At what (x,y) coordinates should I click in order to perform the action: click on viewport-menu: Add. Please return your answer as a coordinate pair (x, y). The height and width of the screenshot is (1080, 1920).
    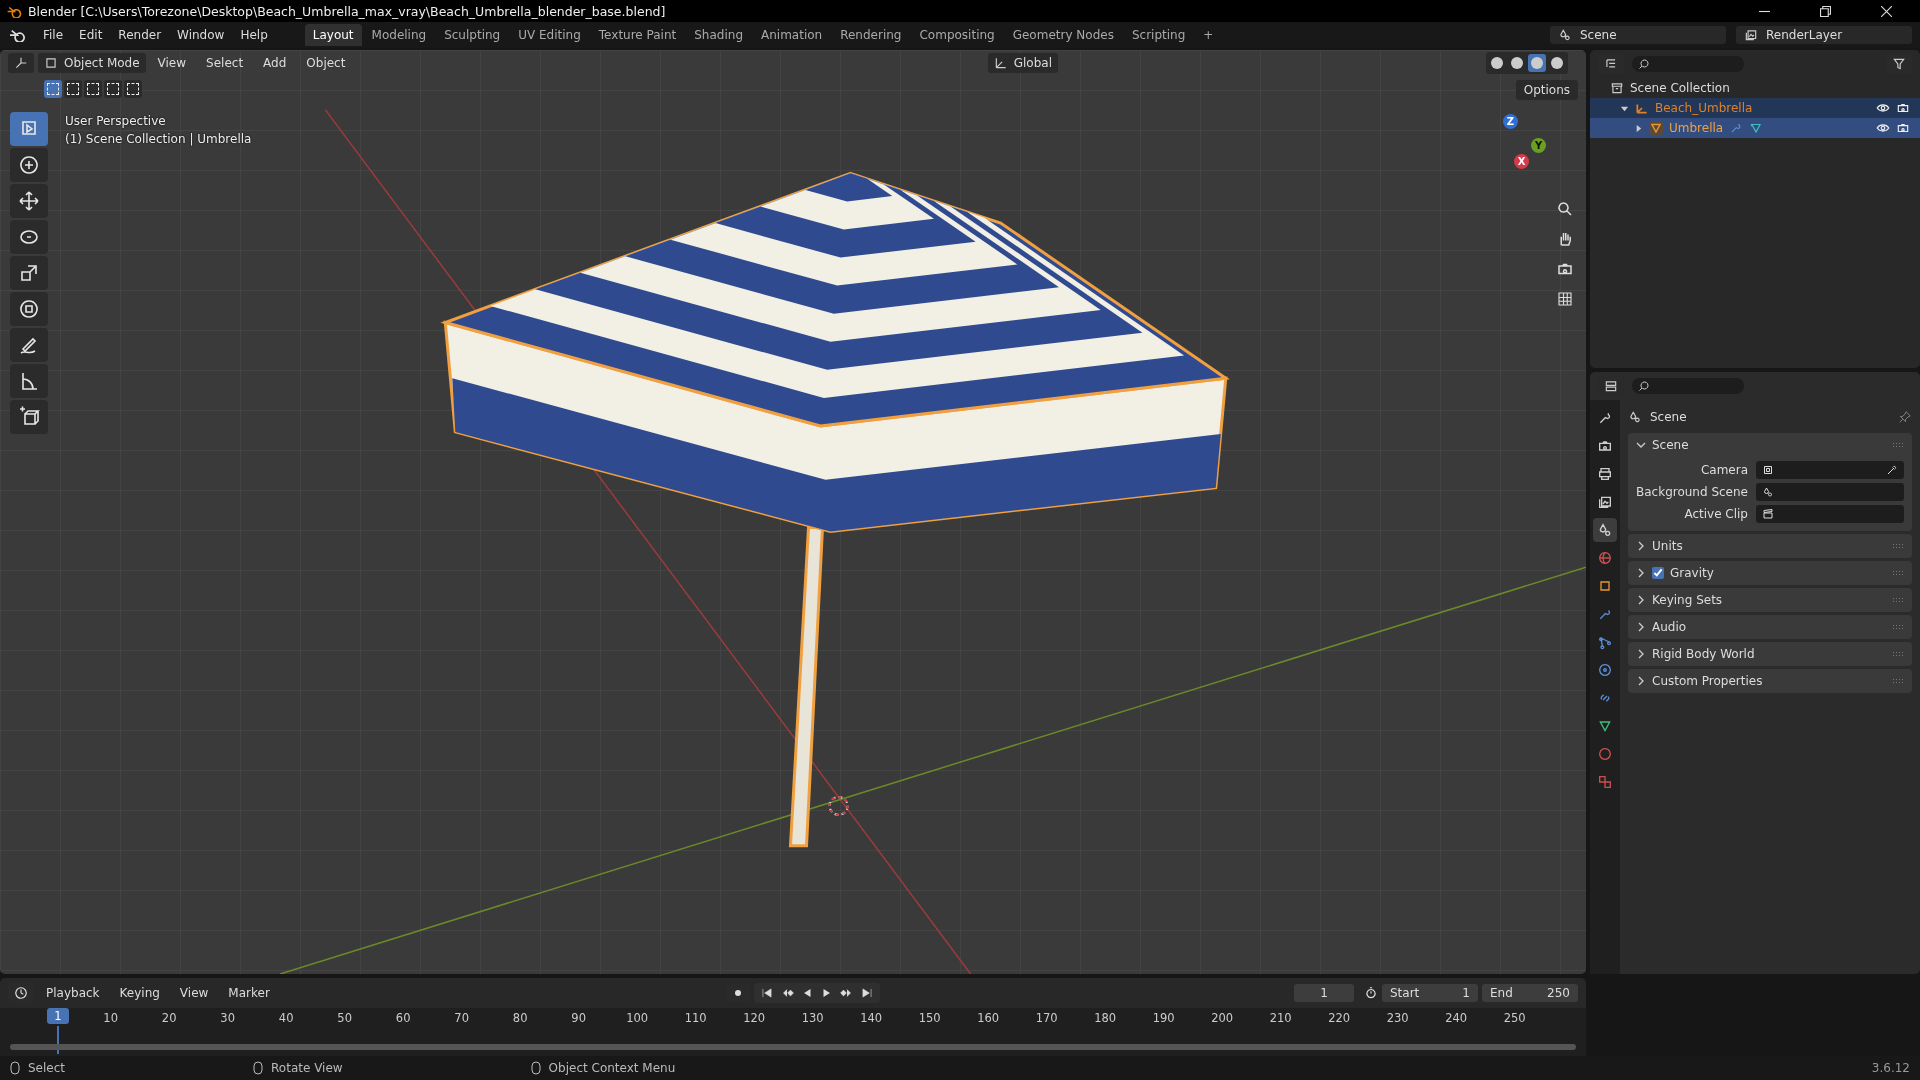
    Looking at the image, I should click on (275, 63).